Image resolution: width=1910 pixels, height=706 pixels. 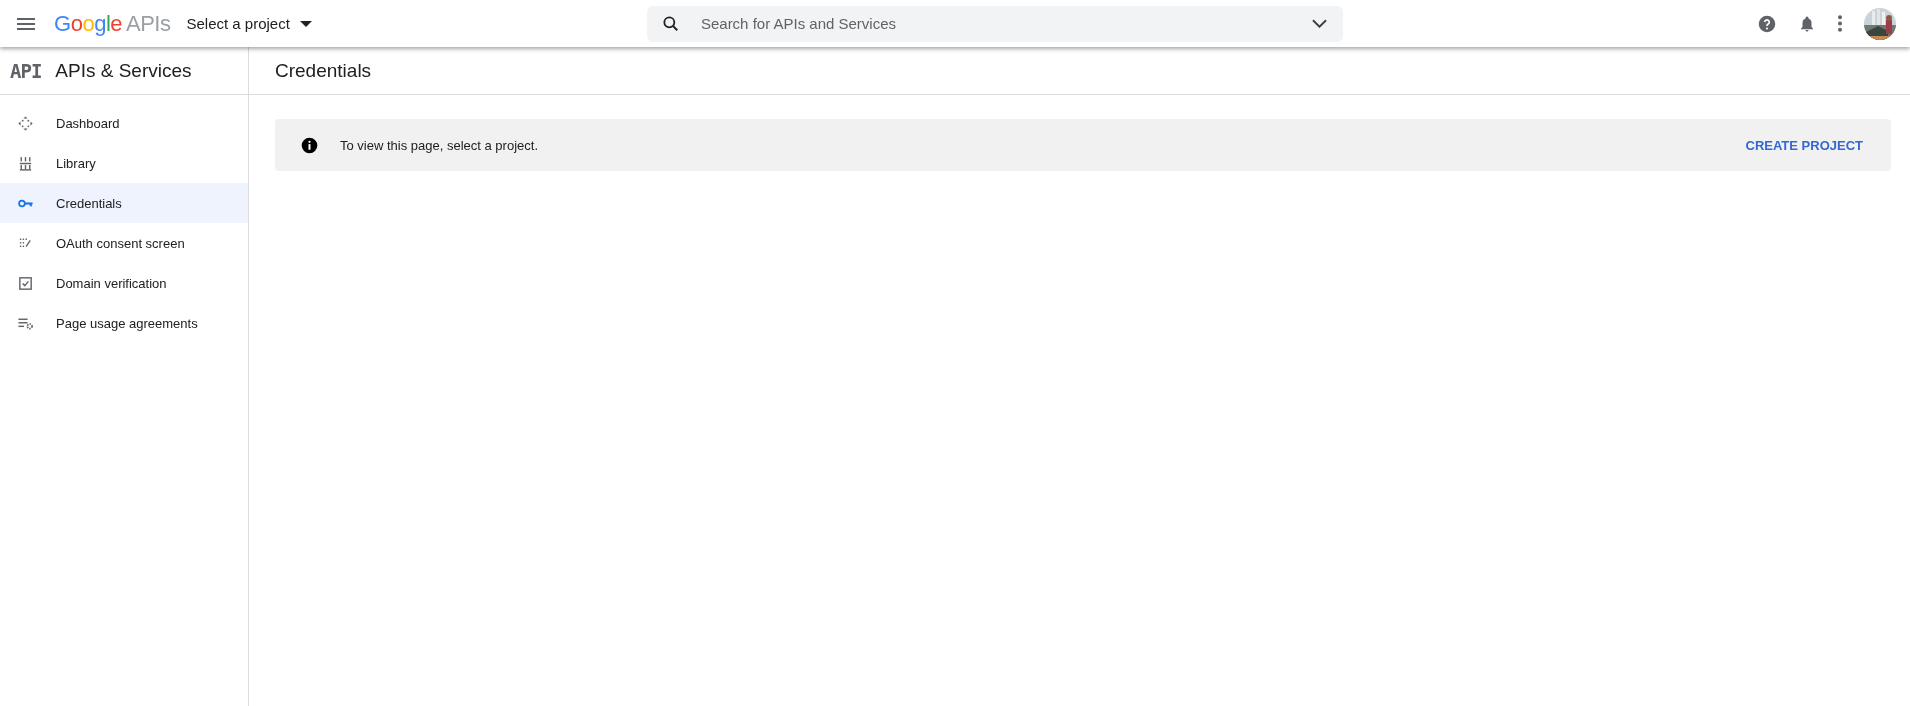 What do you see at coordinates (124, 123) in the screenshot?
I see `sidebar-item: Dashboard` at bounding box center [124, 123].